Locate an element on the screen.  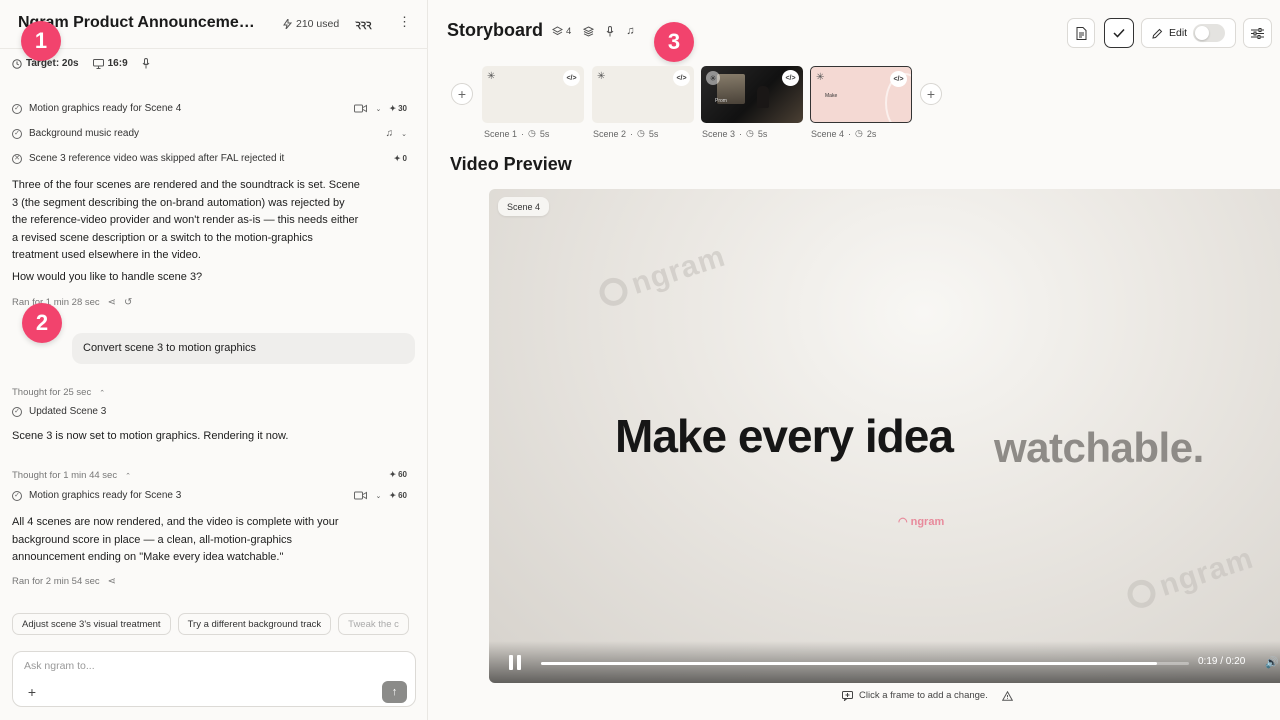
suggestion-chip: Try a different background track is located at coordinates (254, 624).